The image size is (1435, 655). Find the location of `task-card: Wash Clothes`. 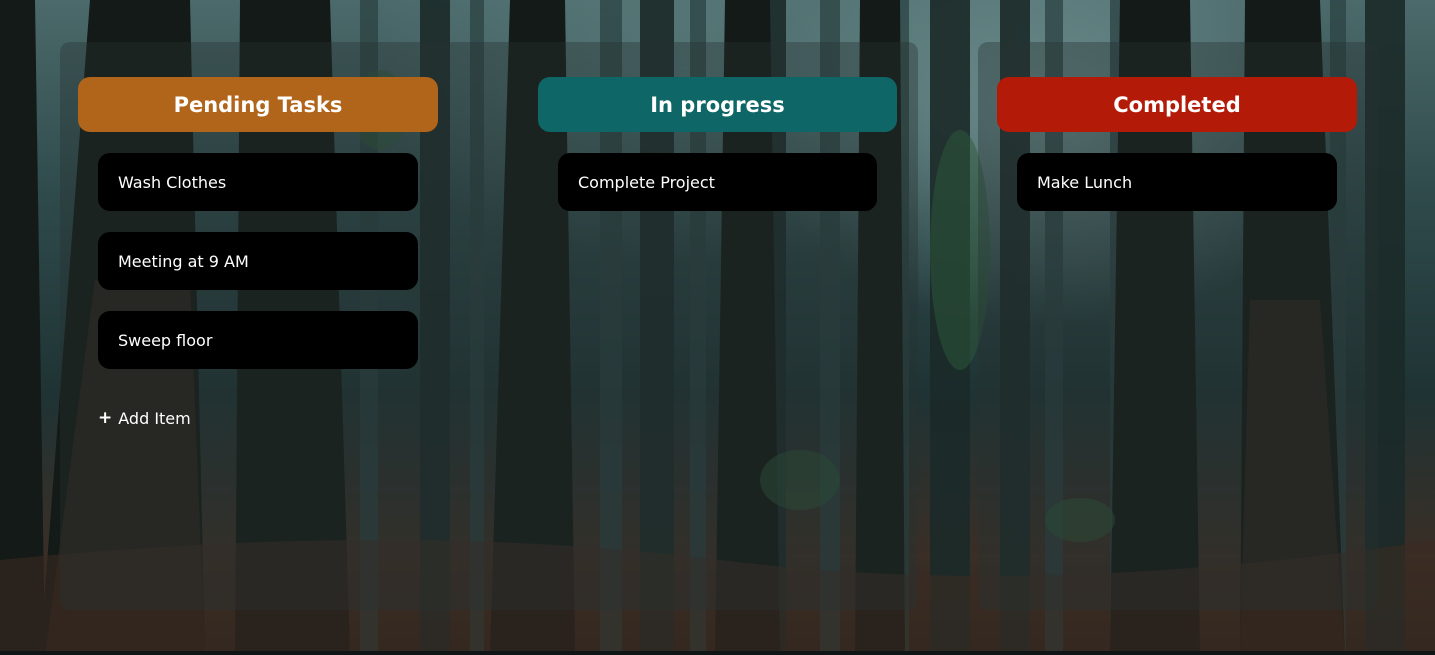

task-card: Wash Clothes is located at coordinates (258, 182).